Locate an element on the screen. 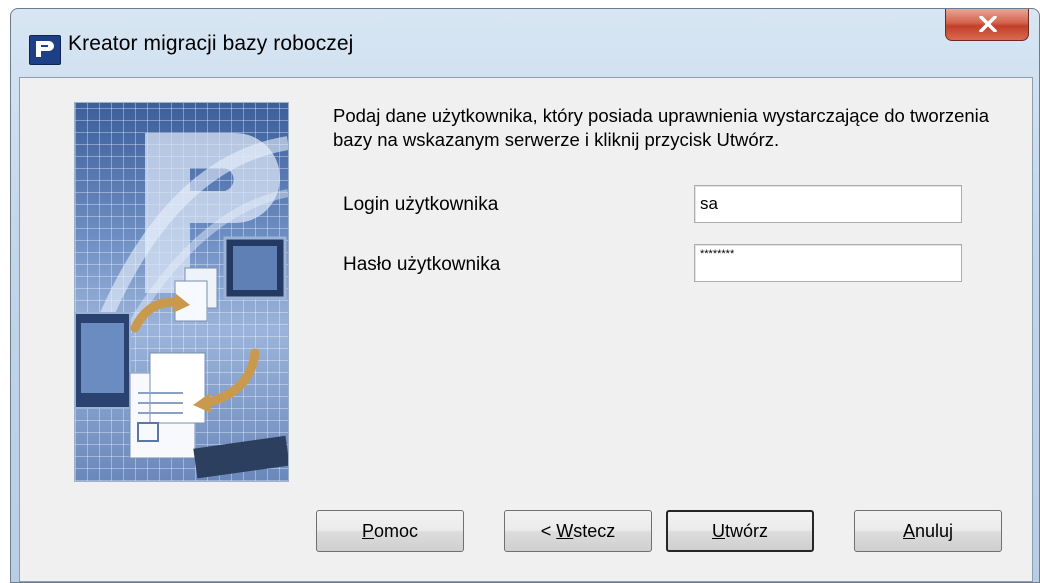  back-button: < Wstecz is located at coordinates (578, 531).